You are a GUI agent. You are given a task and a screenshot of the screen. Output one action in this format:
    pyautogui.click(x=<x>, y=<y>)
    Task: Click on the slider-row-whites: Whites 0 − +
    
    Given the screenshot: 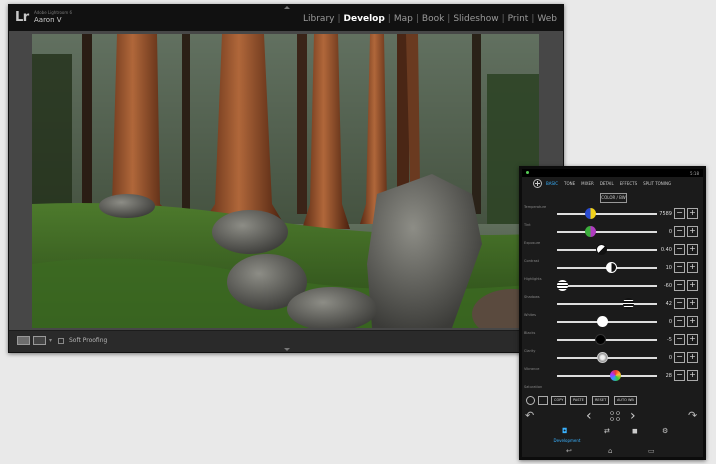 What is the action you would take?
    pyautogui.click(x=612, y=322)
    